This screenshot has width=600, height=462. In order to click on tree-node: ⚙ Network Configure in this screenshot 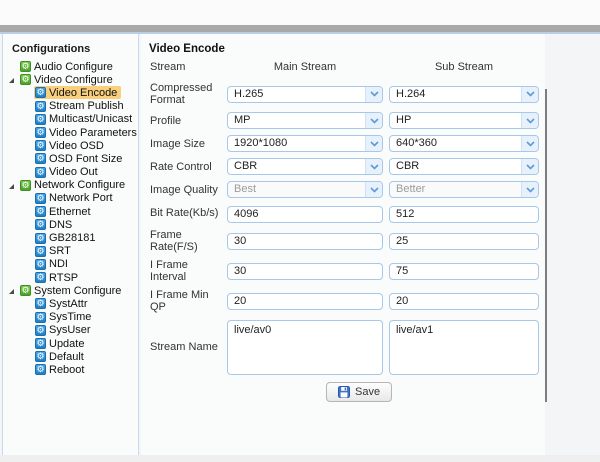, I will do `click(74, 185)`.